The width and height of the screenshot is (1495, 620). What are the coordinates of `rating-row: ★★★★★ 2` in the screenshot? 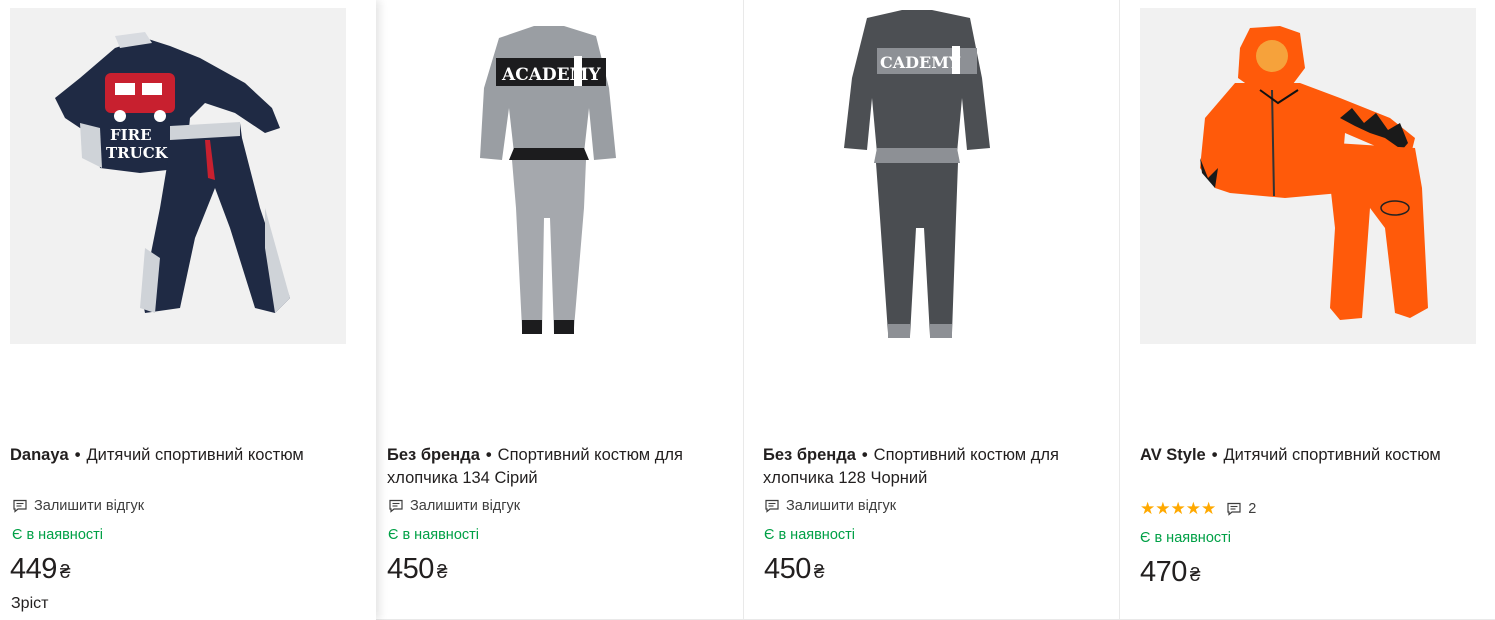 It's located at (1198, 509).